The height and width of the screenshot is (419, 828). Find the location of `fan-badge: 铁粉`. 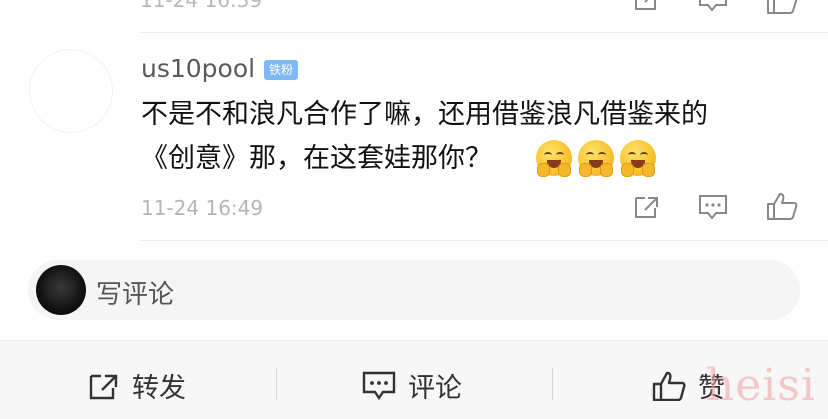

fan-badge: 铁粉 is located at coordinates (281, 70).